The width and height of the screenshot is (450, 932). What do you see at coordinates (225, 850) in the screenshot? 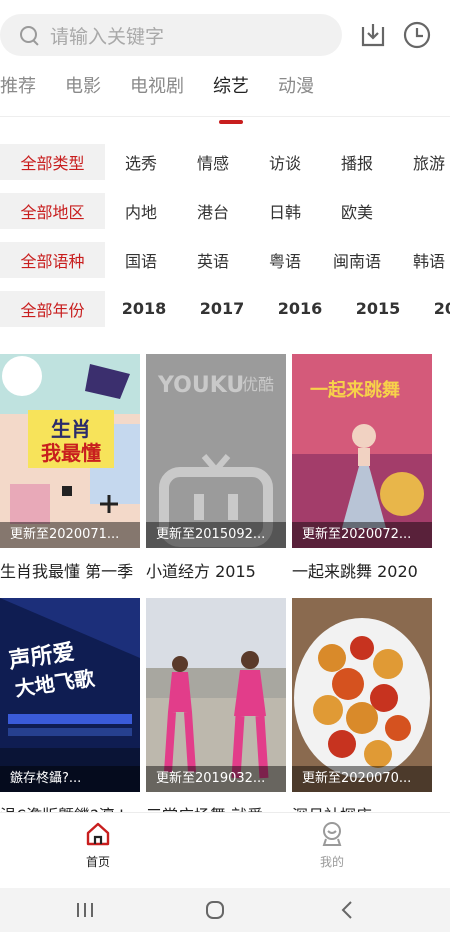
I see `bottom-navigation: 首页 我的` at bounding box center [225, 850].